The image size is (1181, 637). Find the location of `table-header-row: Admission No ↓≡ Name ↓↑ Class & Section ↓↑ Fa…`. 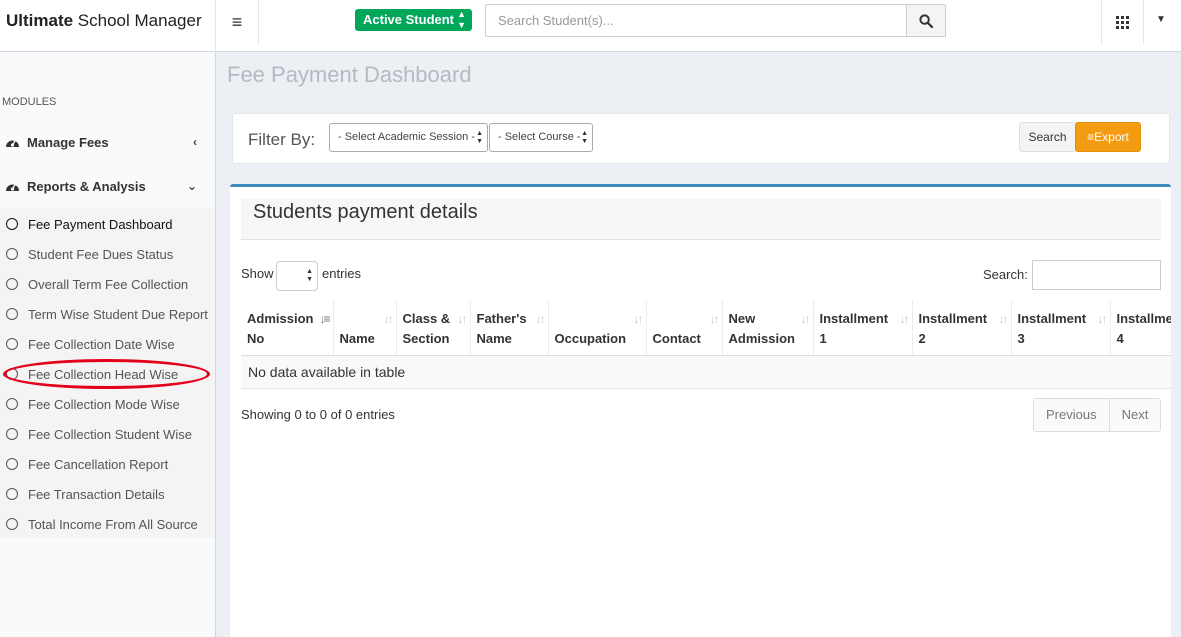

table-header-row: Admission No ↓≡ Name ↓↑ Class & Section ↓↑ Fa… is located at coordinates (706, 328).